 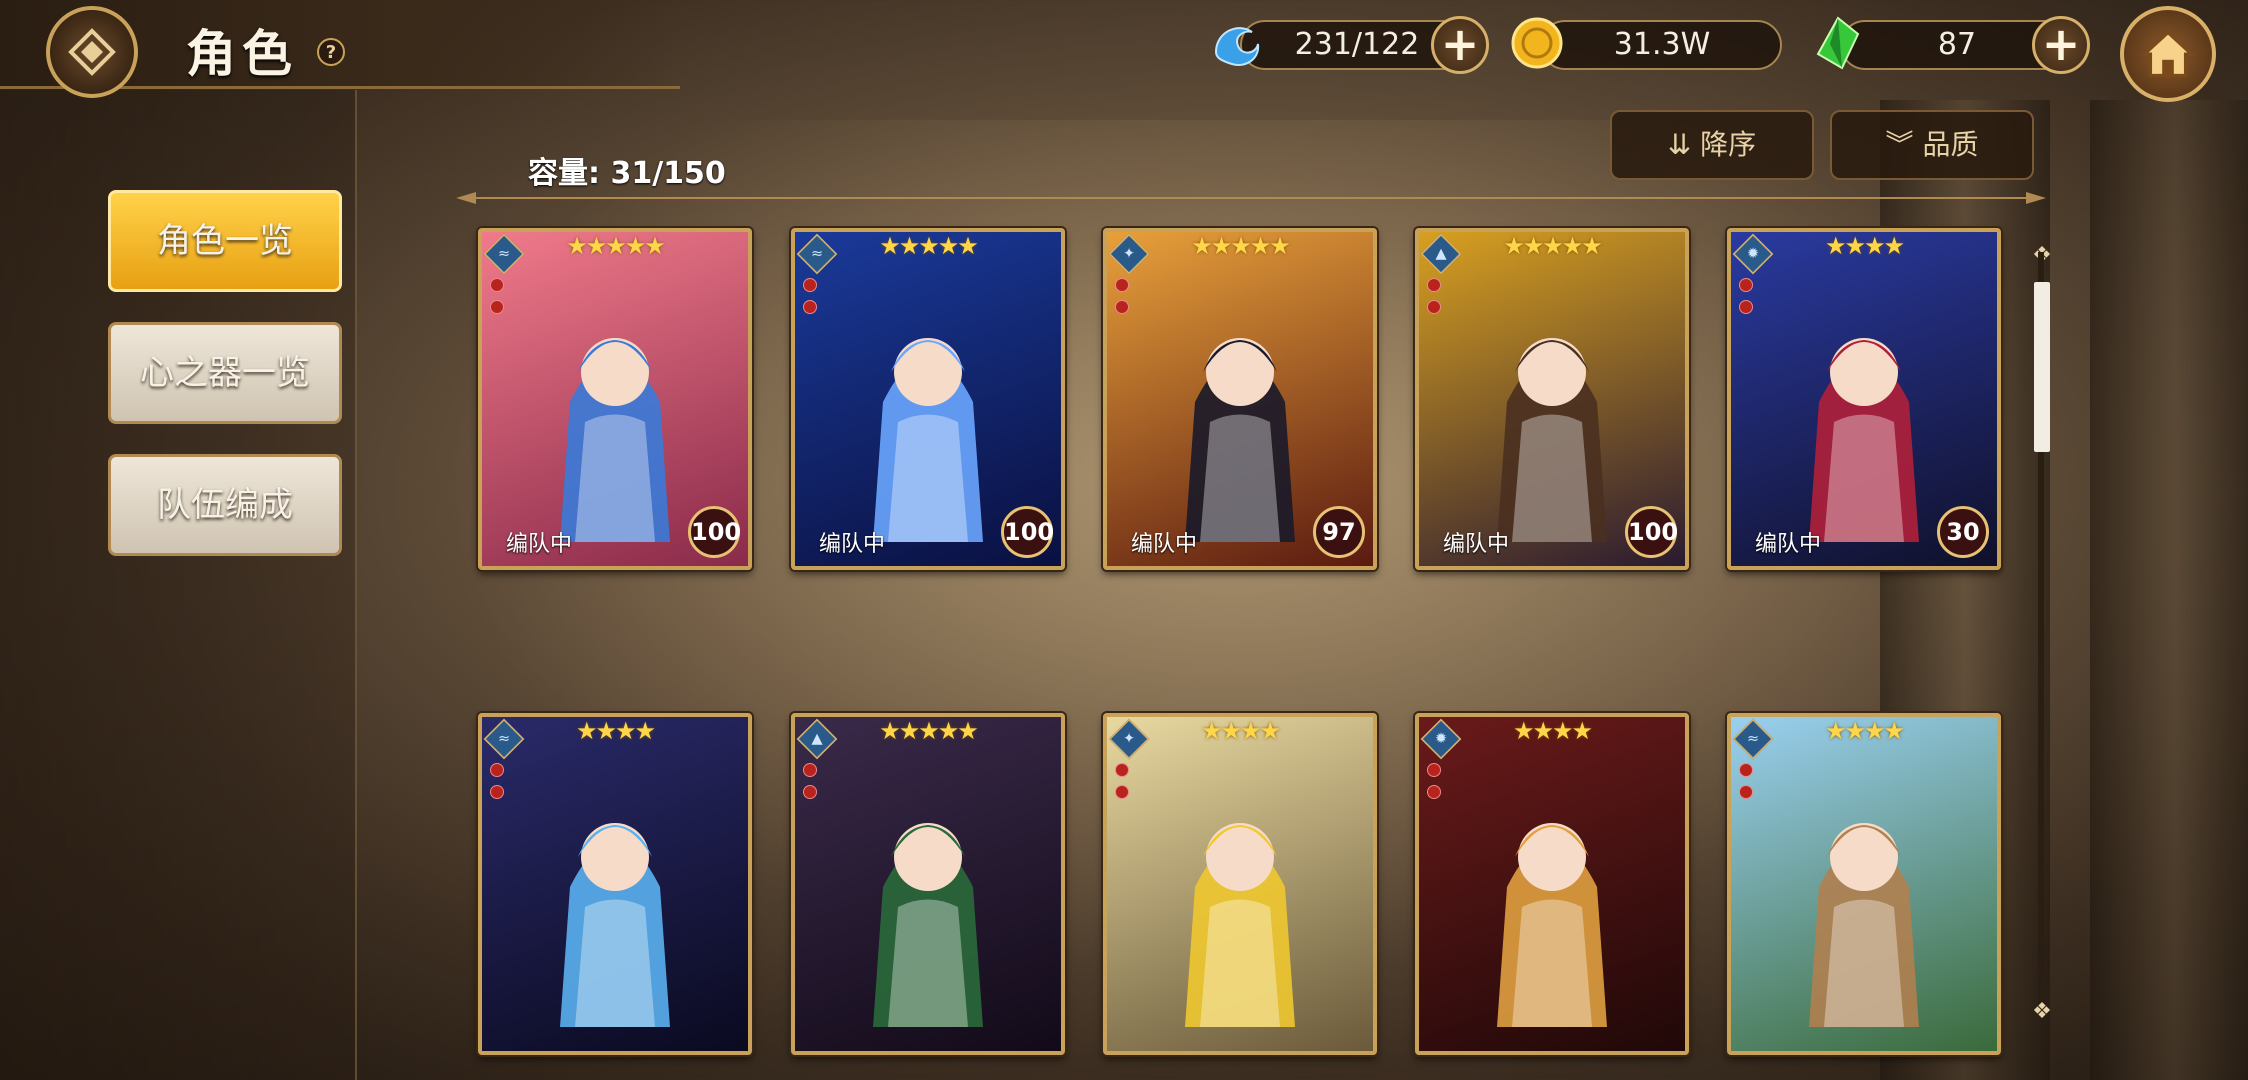 I want to click on sidebar-item-team-formation: 队伍编成, so click(x=225, y=505).